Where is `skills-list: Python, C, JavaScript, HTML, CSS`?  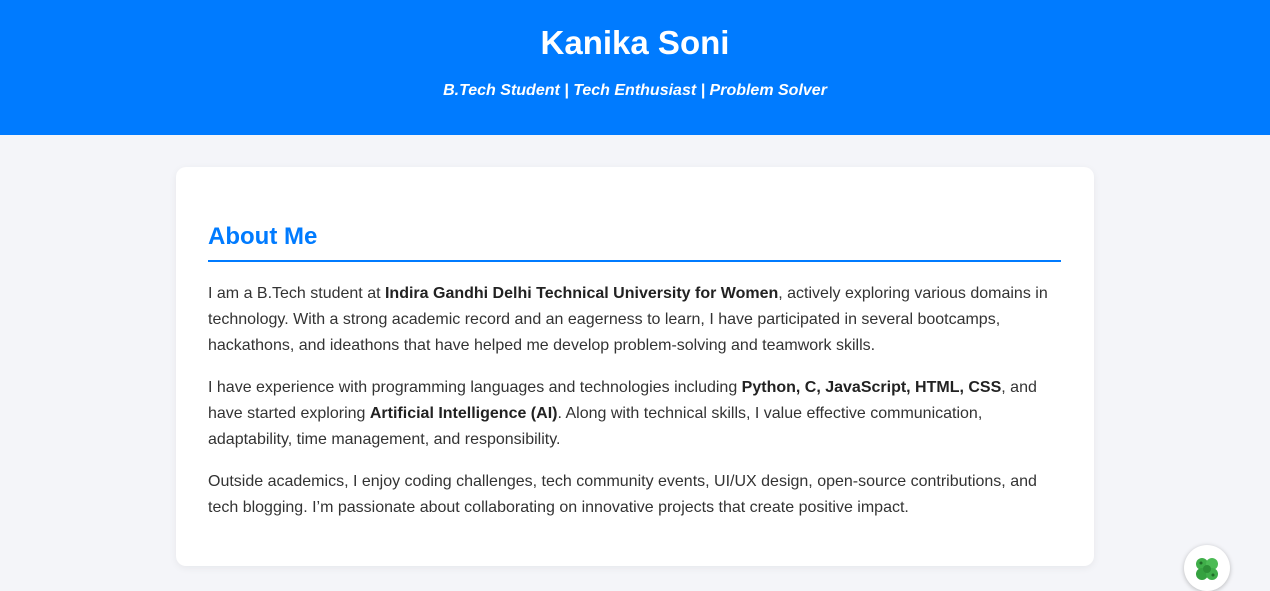 skills-list: Python, C, JavaScript, HTML, CSS is located at coordinates (871, 387).